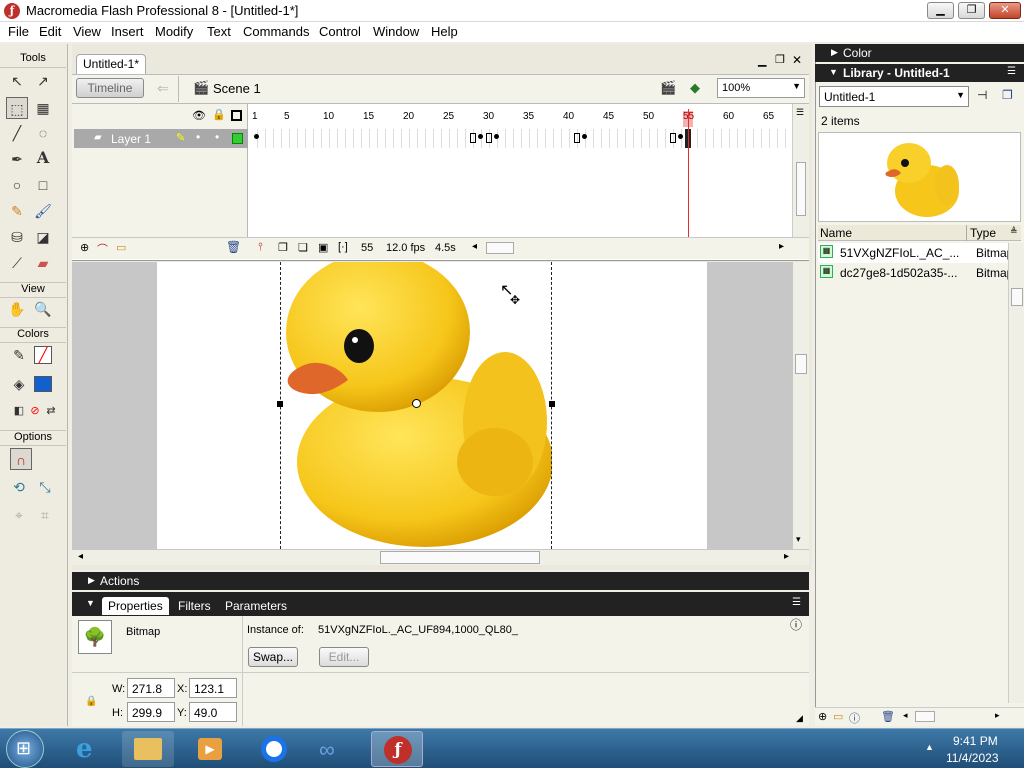 The image size is (1024, 768). Describe the element at coordinates (695, 88) in the screenshot. I see `edit-symbols-icon: ◆` at that location.